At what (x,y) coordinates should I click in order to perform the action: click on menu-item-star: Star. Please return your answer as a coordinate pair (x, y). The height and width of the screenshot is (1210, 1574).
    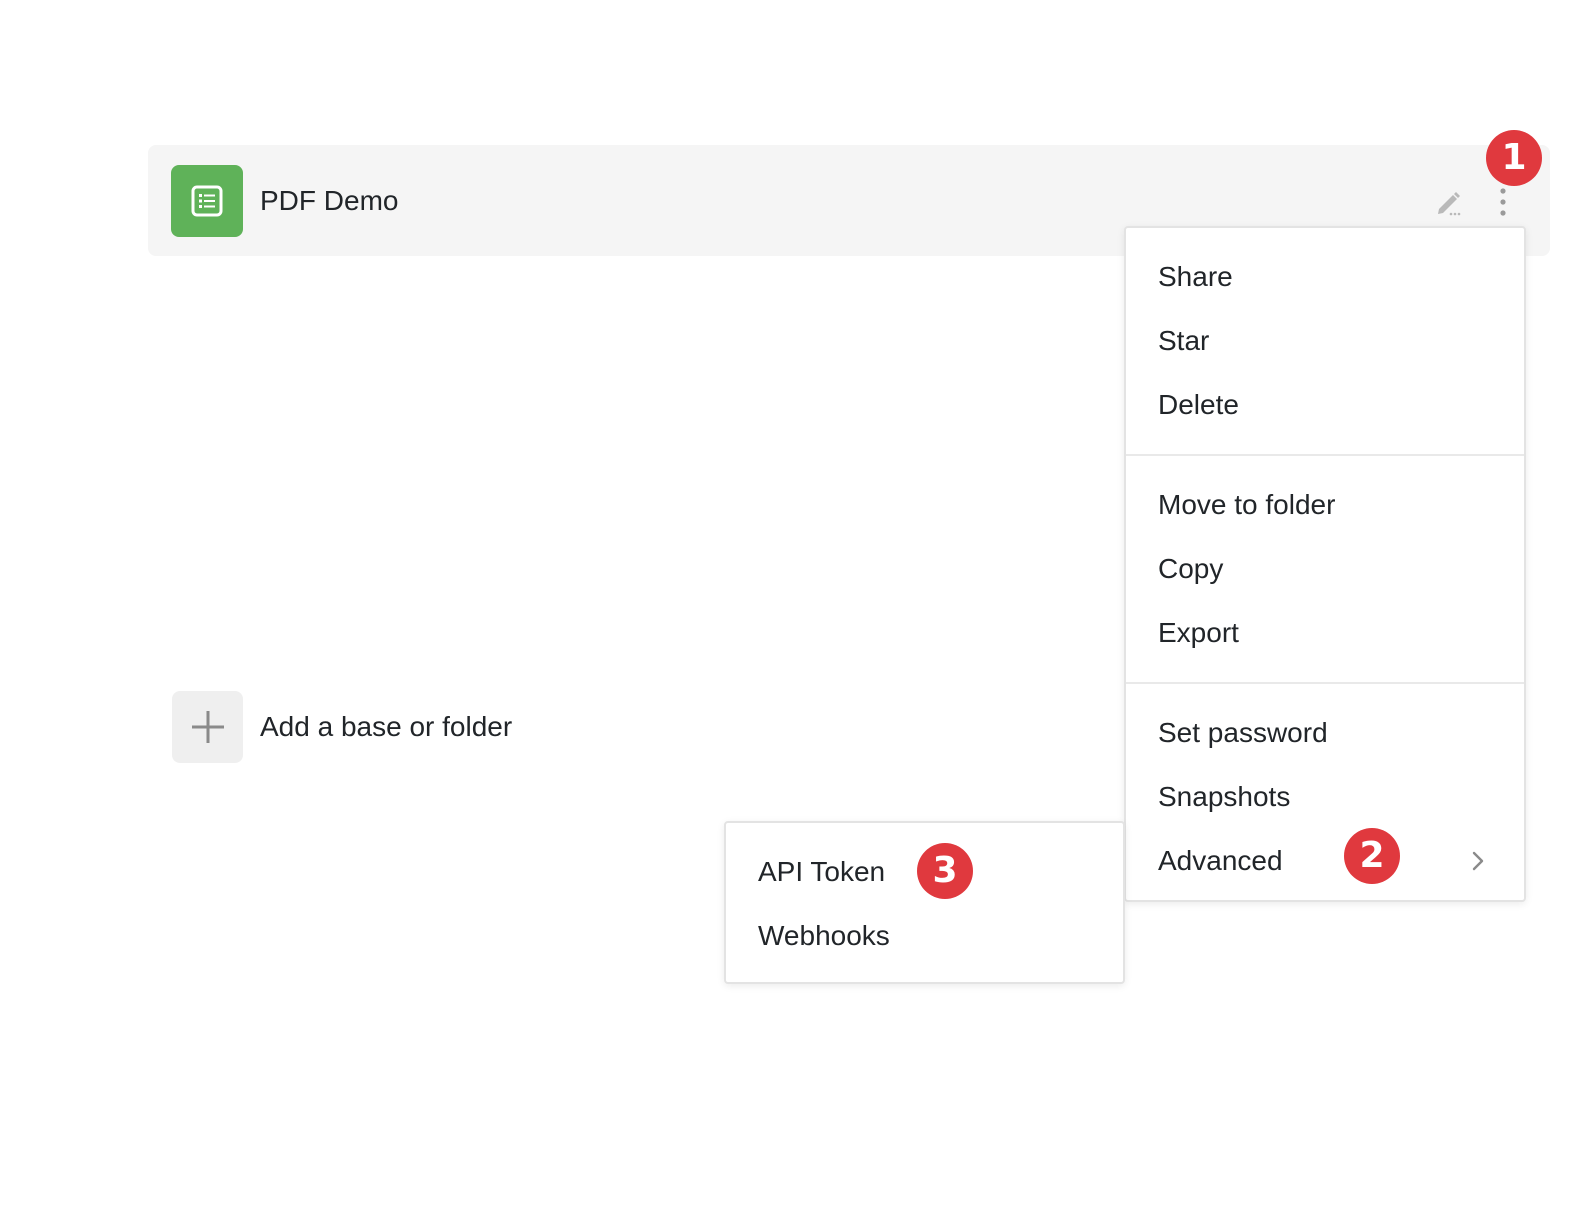
    Looking at the image, I should click on (1325, 341).